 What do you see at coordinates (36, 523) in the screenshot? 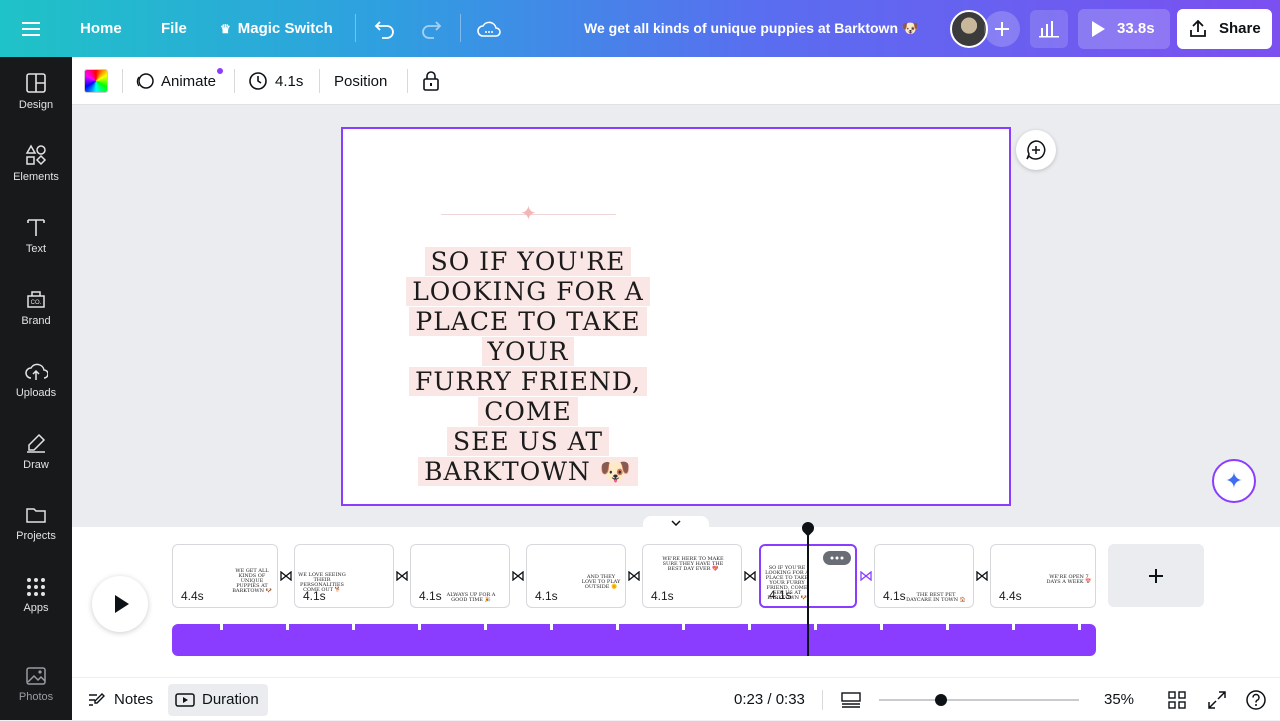
I see `sidebar-item-projects: Projects` at bounding box center [36, 523].